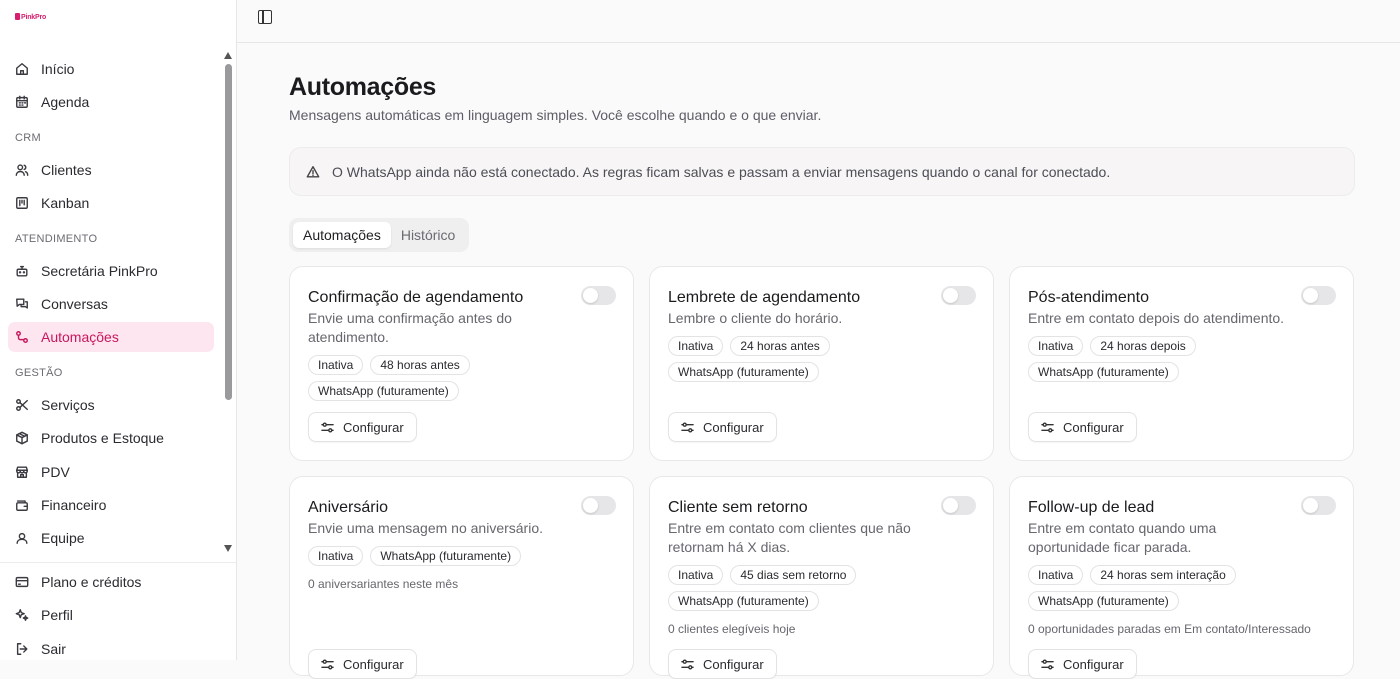 The width and height of the screenshot is (1400, 679). Describe the element at coordinates (265, 17) in the screenshot. I see `sidebar-toggle-icon` at that location.